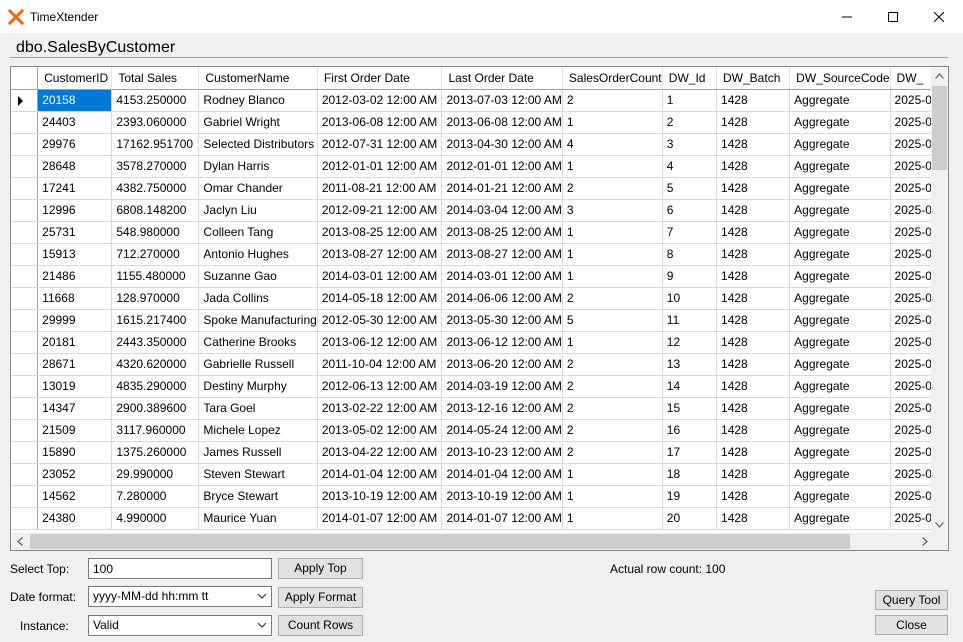 The image size is (963, 642). Describe the element at coordinates (75, 342) in the screenshot. I see `table-cell: 20181` at that location.